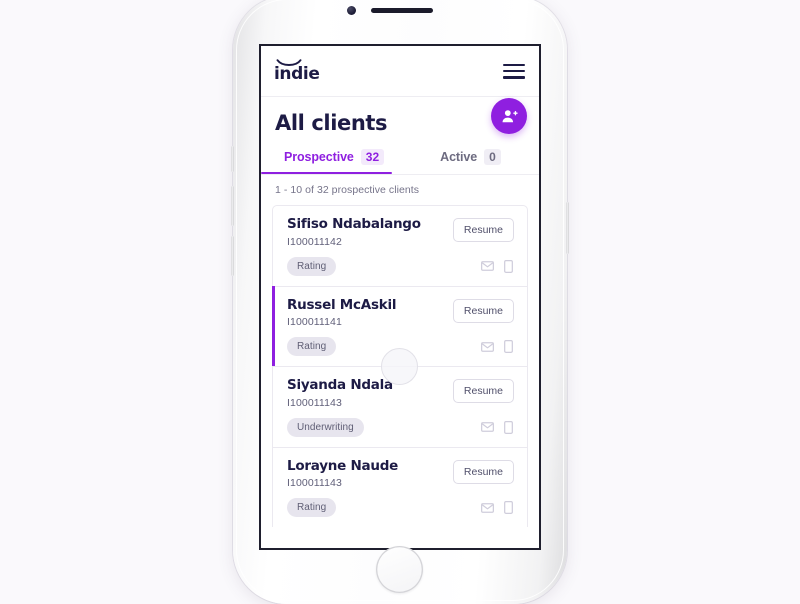 This screenshot has height=604, width=800. I want to click on client-identity: Siyanda Ndala I100011143, so click(340, 393).